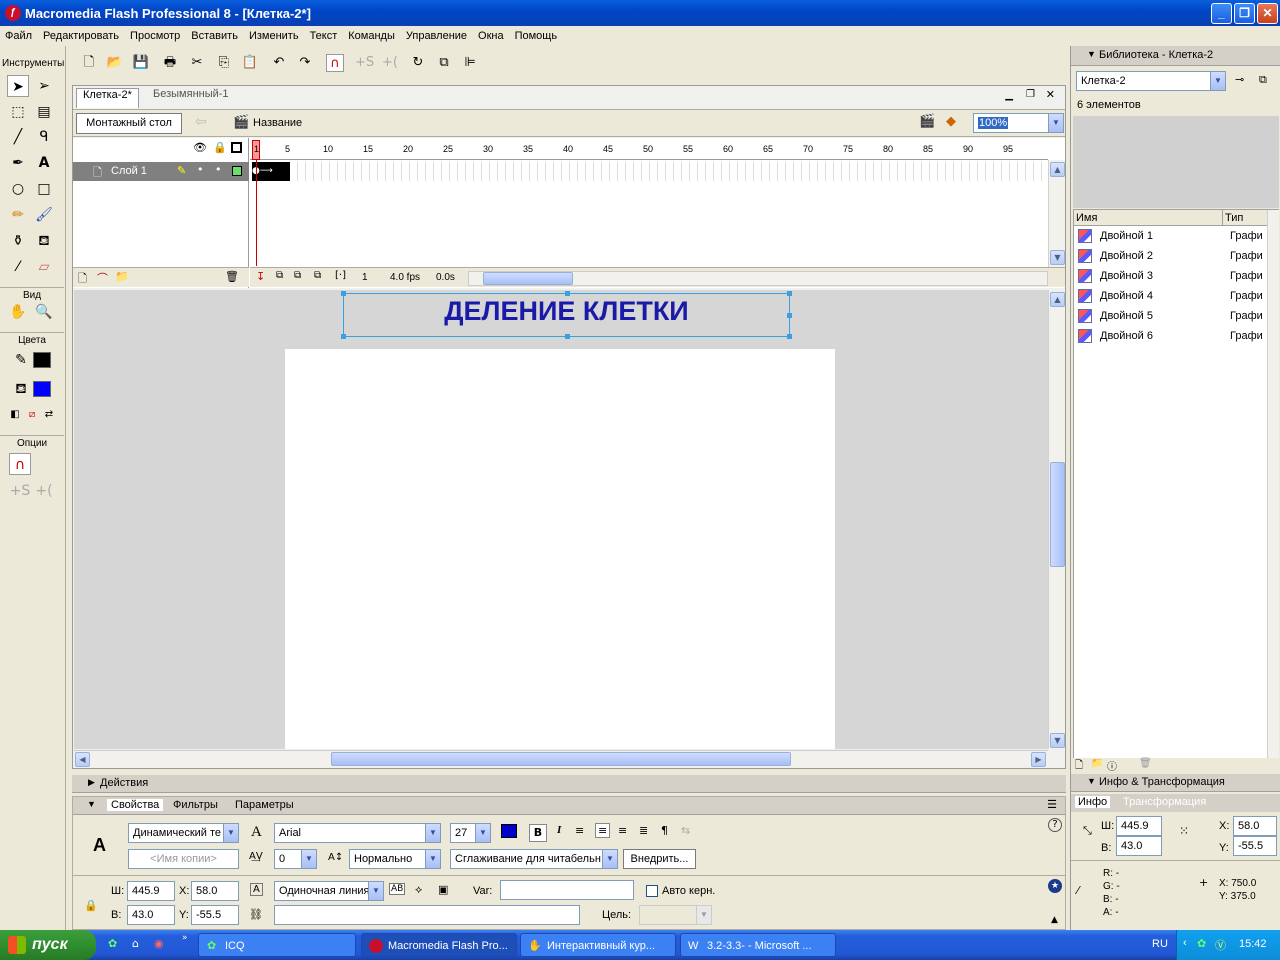 This screenshot has width=1280, height=960. What do you see at coordinates (1175, 783) in the screenshot?
I see `info-panel-header: ▼ Инфо & Трансформация` at bounding box center [1175, 783].